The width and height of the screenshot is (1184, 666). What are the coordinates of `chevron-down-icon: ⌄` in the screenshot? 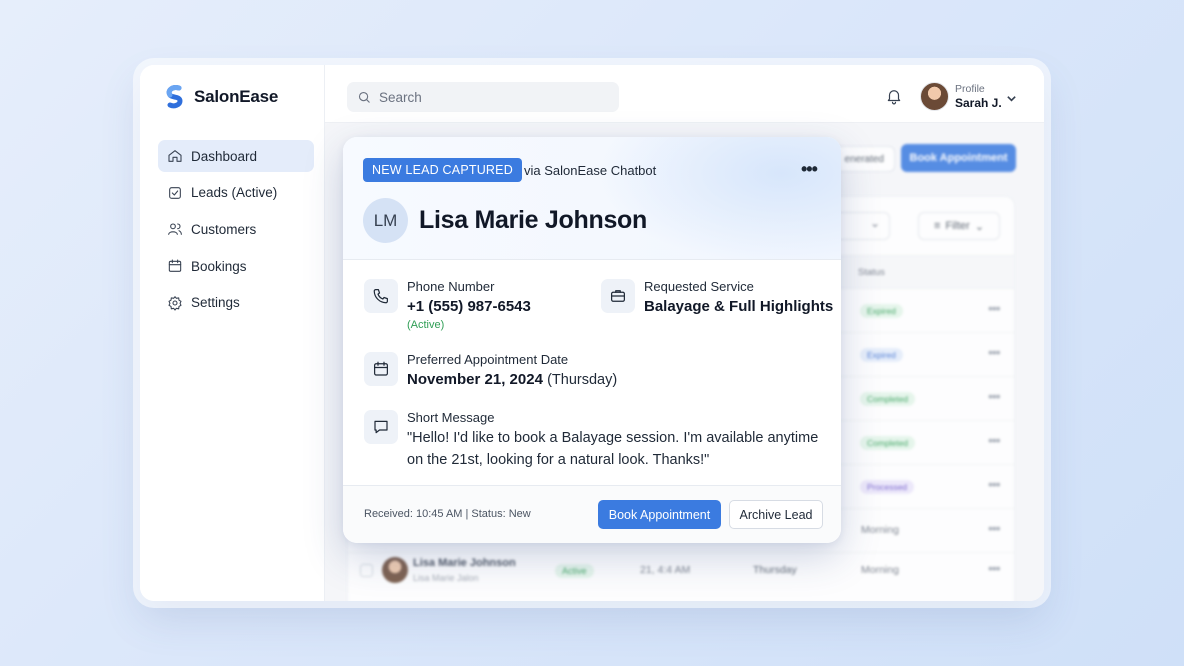 It's located at (979, 226).